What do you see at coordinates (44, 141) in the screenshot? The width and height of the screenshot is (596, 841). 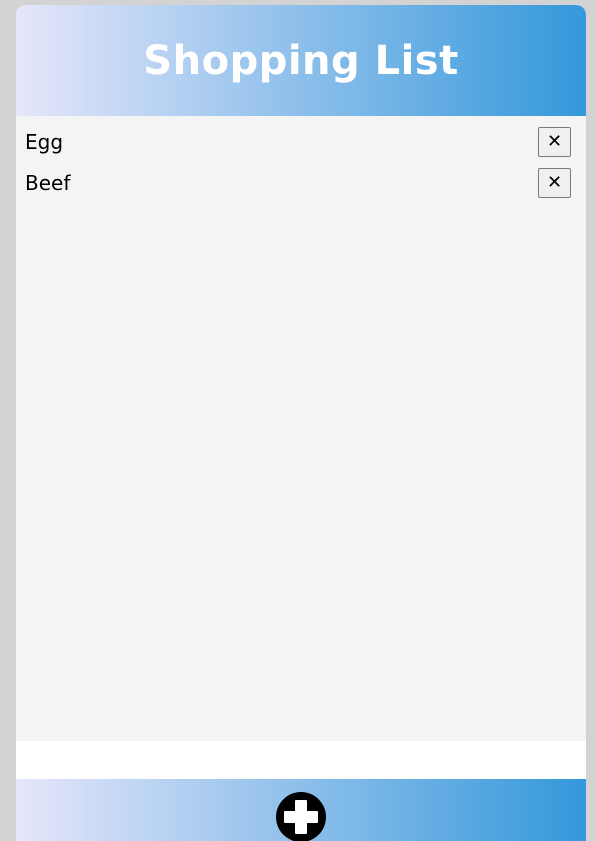 I see `list-item-label: Egg` at bounding box center [44, 141].